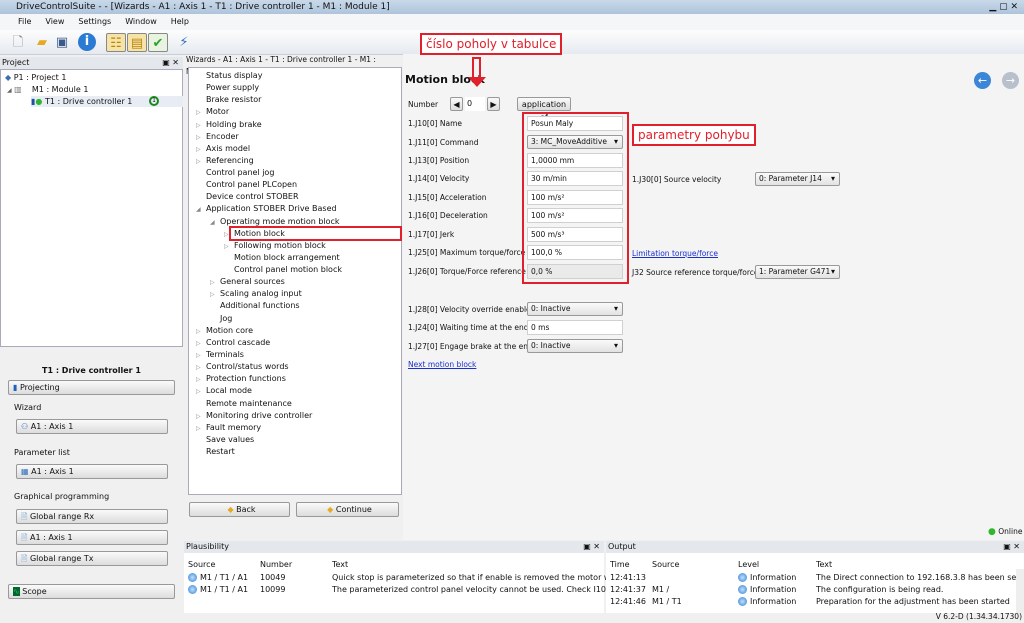 This screenshot has height=623, width=1024. Describe the element at coordinates (251, 184) in the screenshot. I see `wizard-item: Control panel PLCopen` at that location.